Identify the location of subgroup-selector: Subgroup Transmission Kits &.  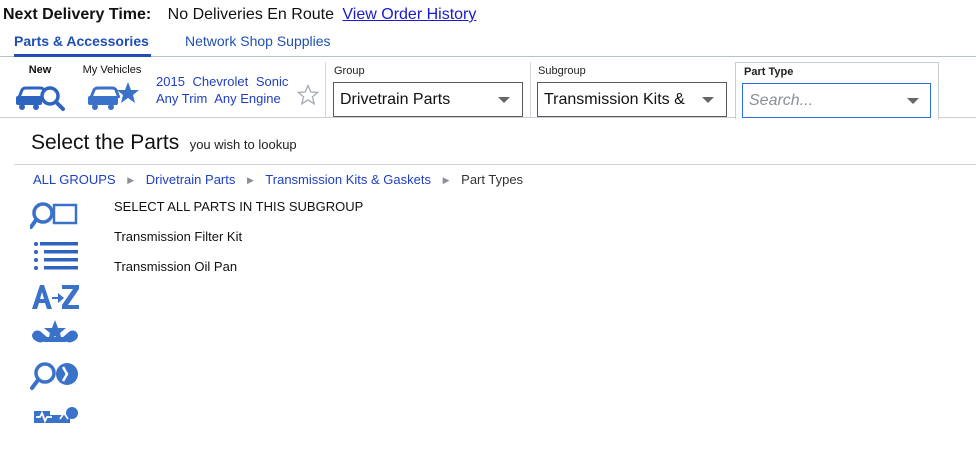
(633, 90).